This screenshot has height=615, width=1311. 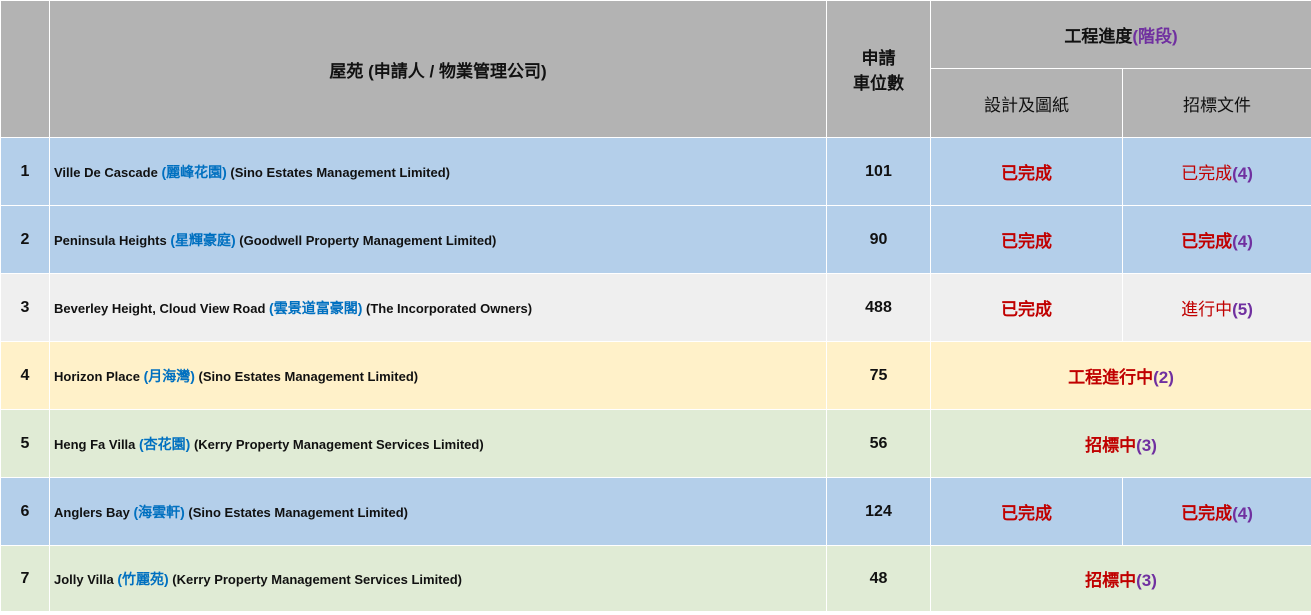 What do you see at coordinates (25, 69) in the screenshot?
I see `index-header` at bounding box center [25, 69].